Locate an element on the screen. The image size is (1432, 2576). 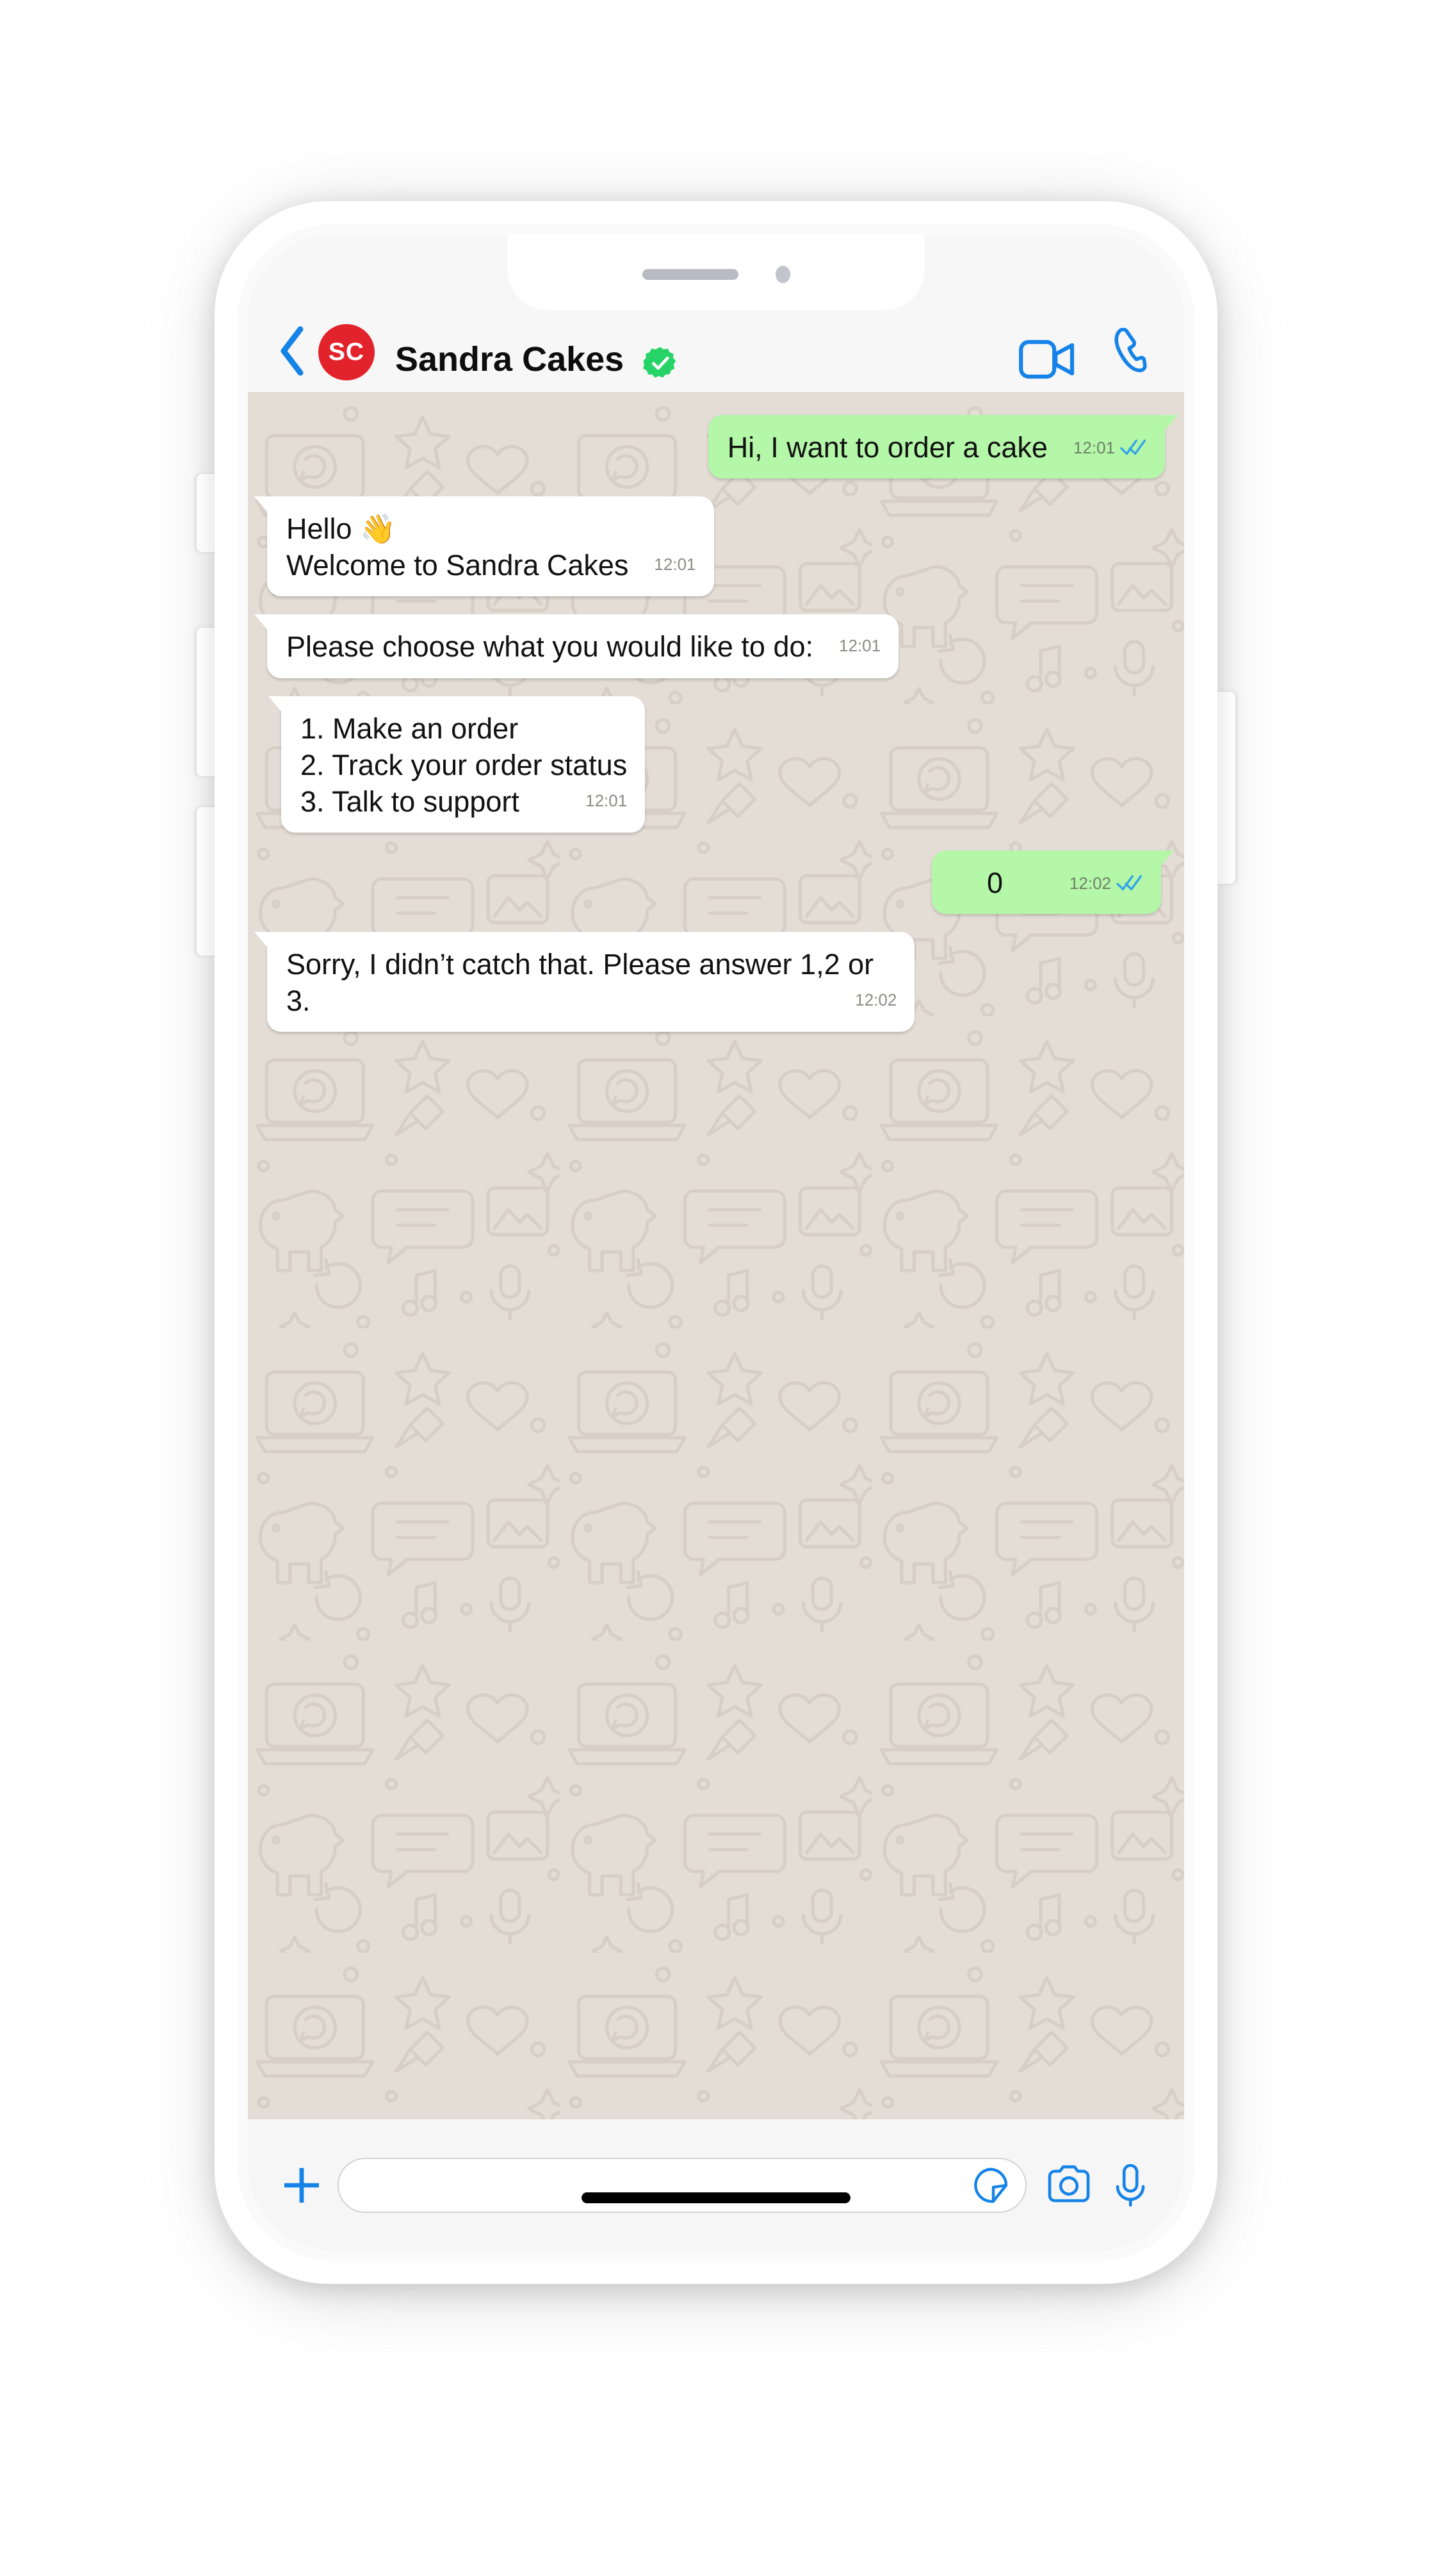
sticker-icon is located at coordinates (991, 2185).